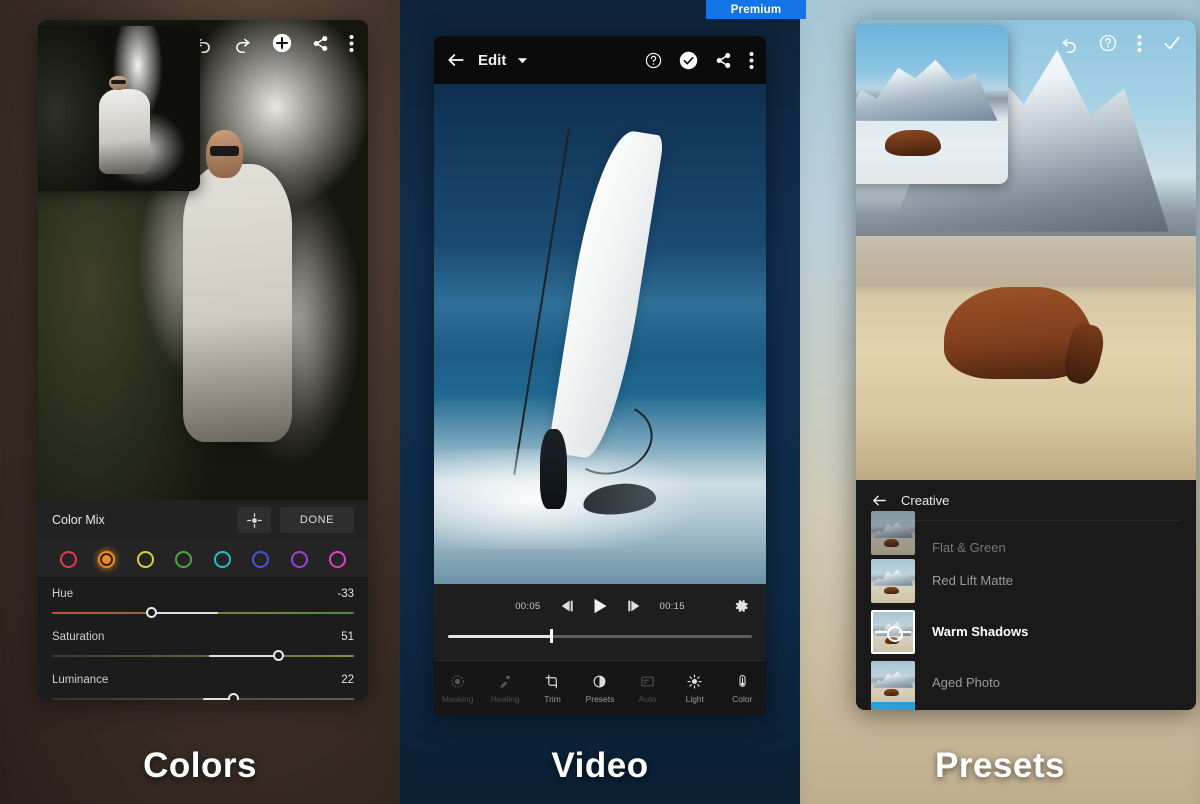 This screenshot has height=804, width=1200. What do you see at coordinates (925, 500) in the screenshot?
I see `presets-group-title: Creative` at bounding box center [925, 500].